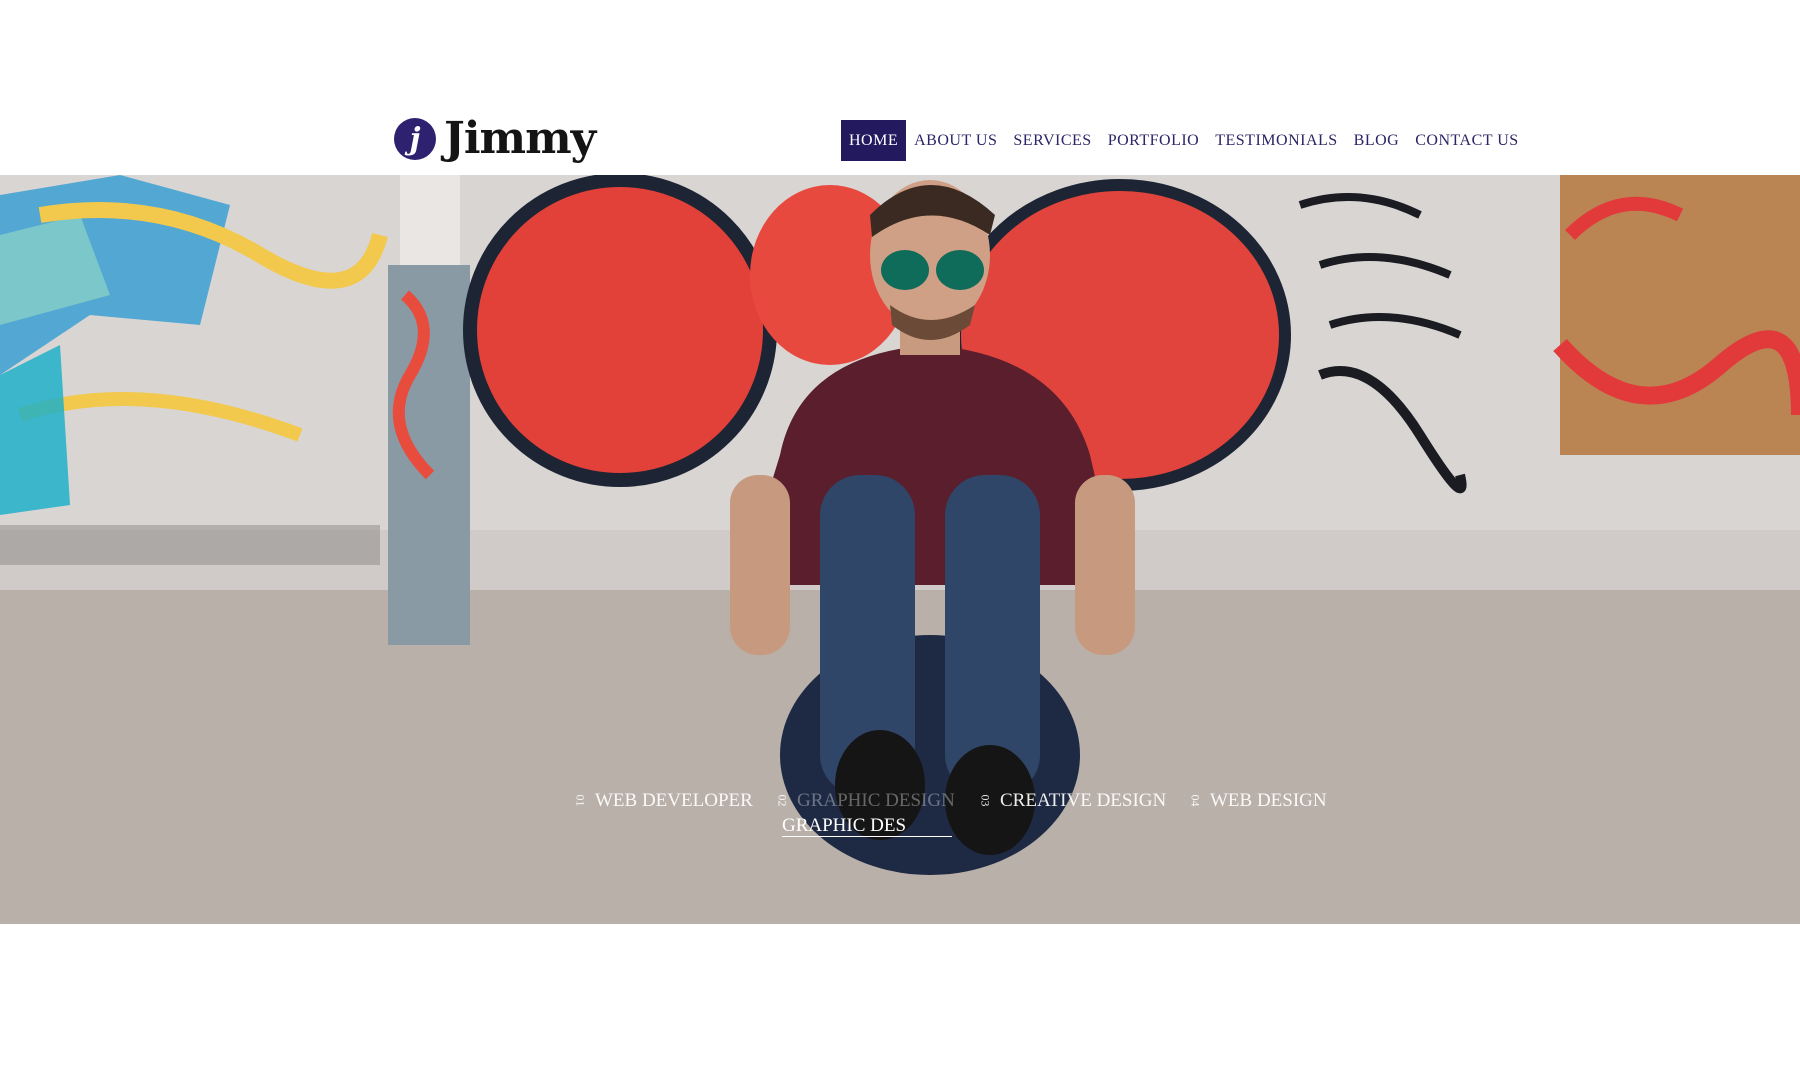 The image size is (1800, 1091). Describe the element at coordinates (1377, 140) in the screenshot. I see `nav-blog: BLOG` at that location.